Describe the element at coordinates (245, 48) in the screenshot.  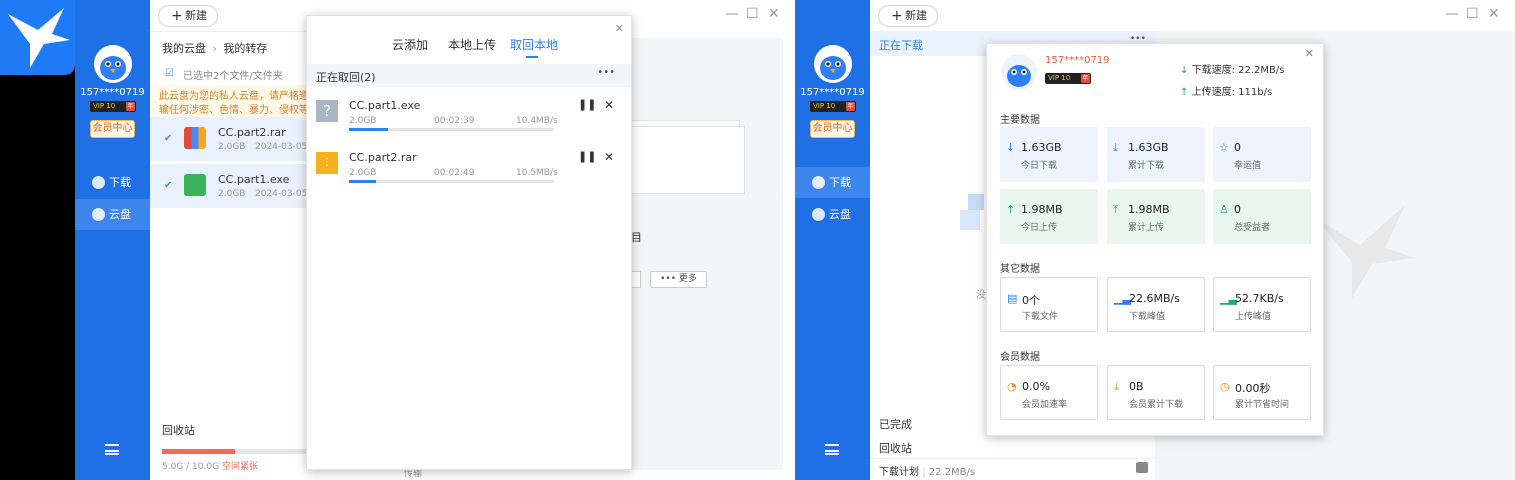
I see `breadcrumb-current: 我的转存` at that location.